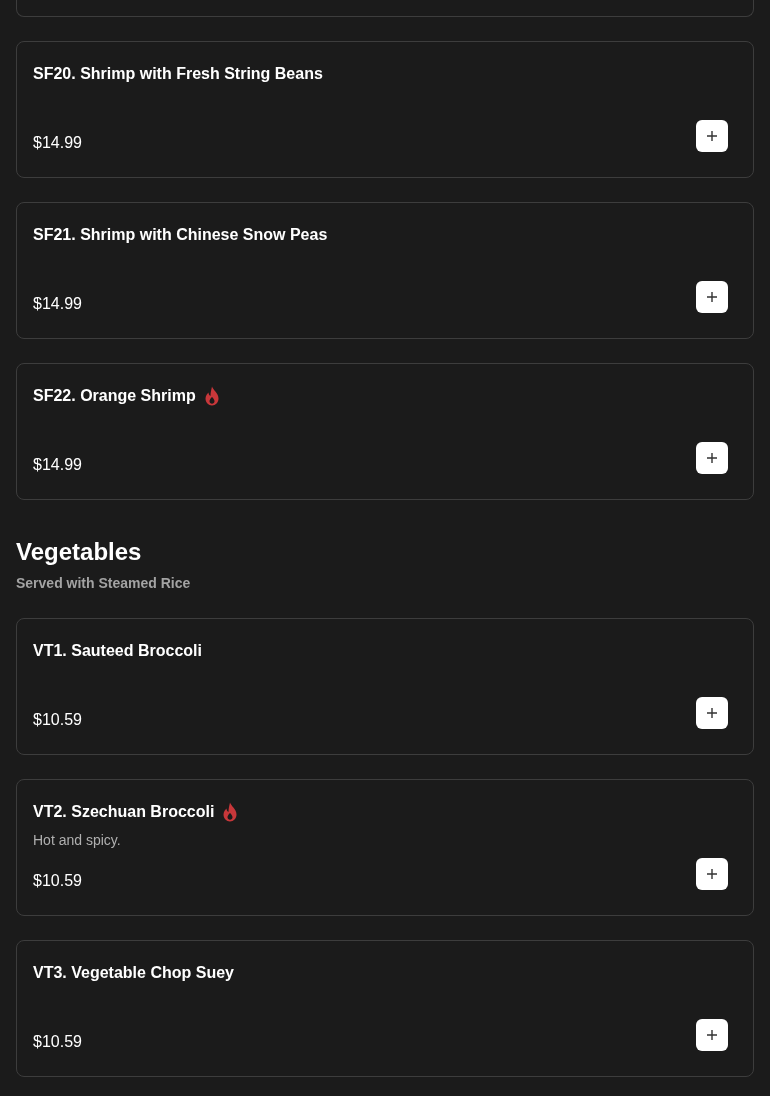 The image size is (770, 1096). I want to click on menu-item-card: VT3. Vegetable Chop Suey $10.59, so click(385, 1008).